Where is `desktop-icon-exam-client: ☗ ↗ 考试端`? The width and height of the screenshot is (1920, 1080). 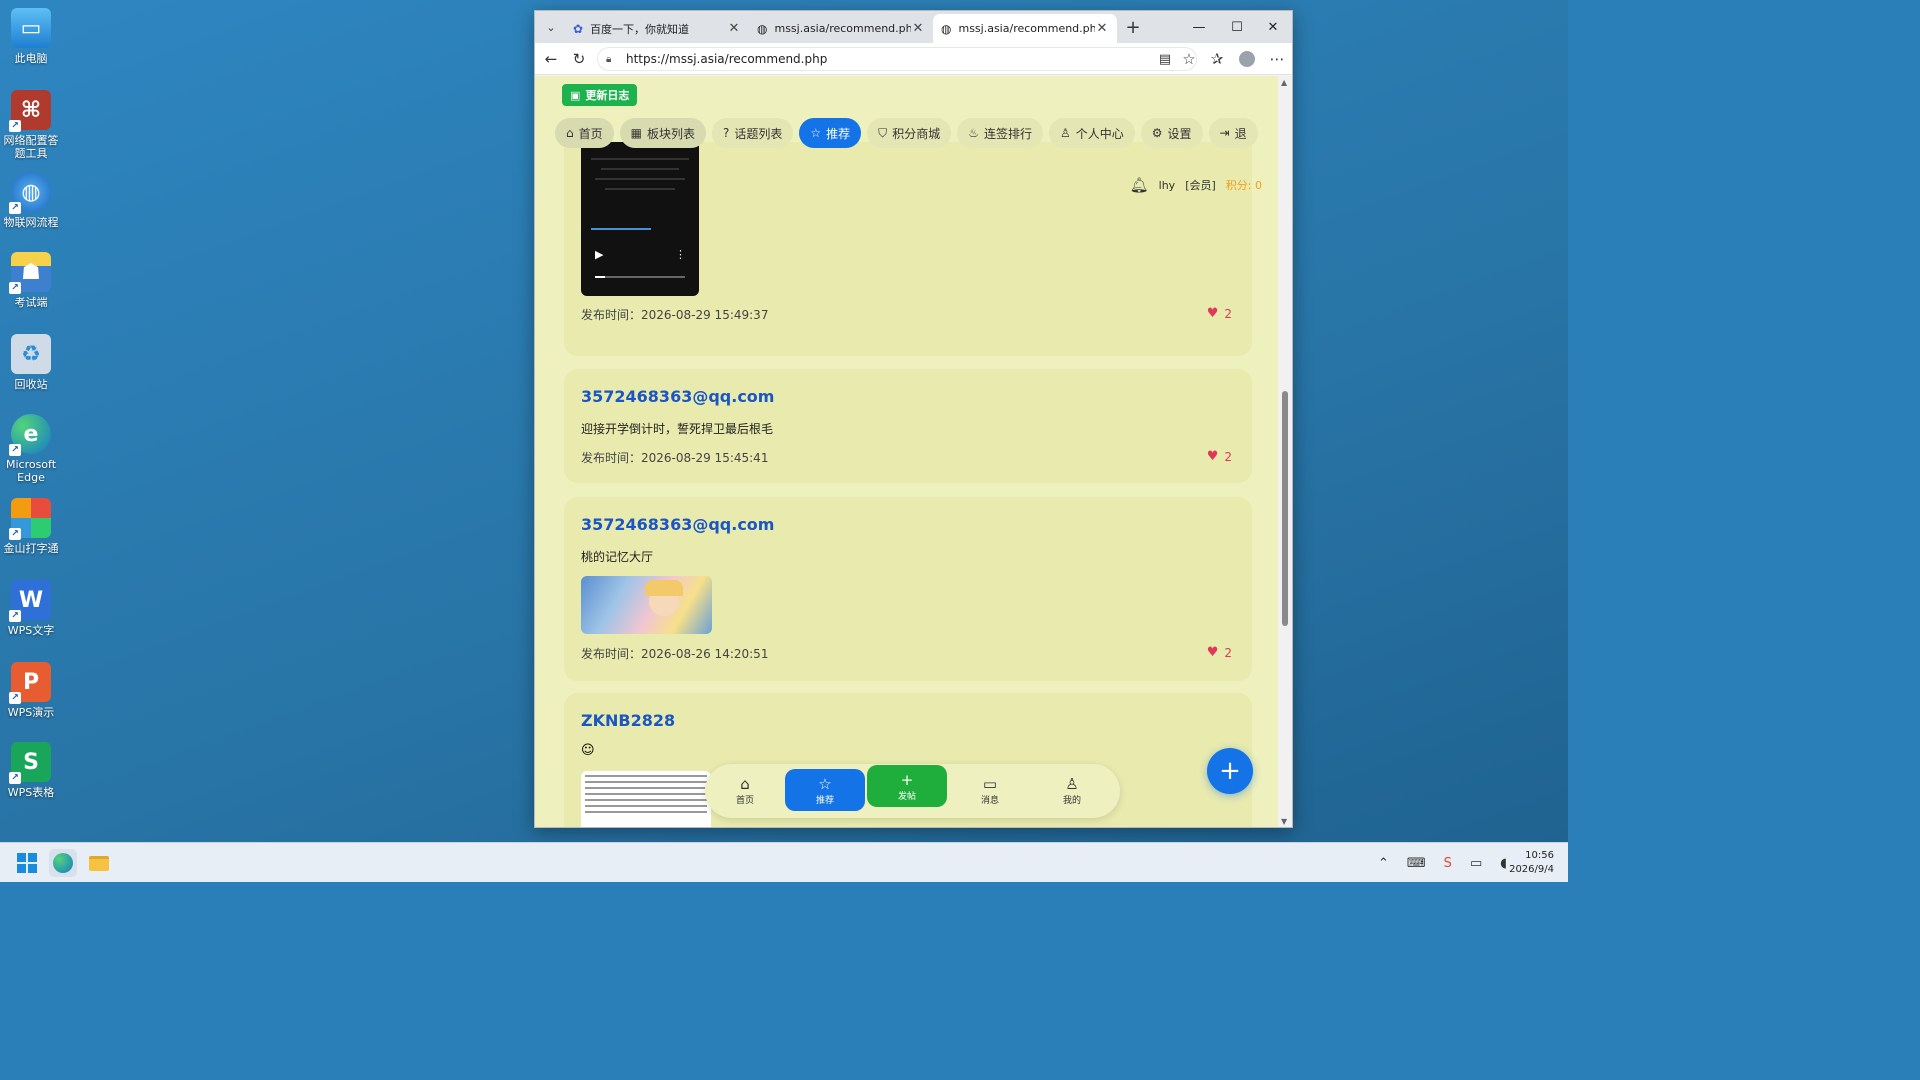
desktop-icon-exam-client: ☗ ↗ 考试端 is located at coordinates (31, 280).